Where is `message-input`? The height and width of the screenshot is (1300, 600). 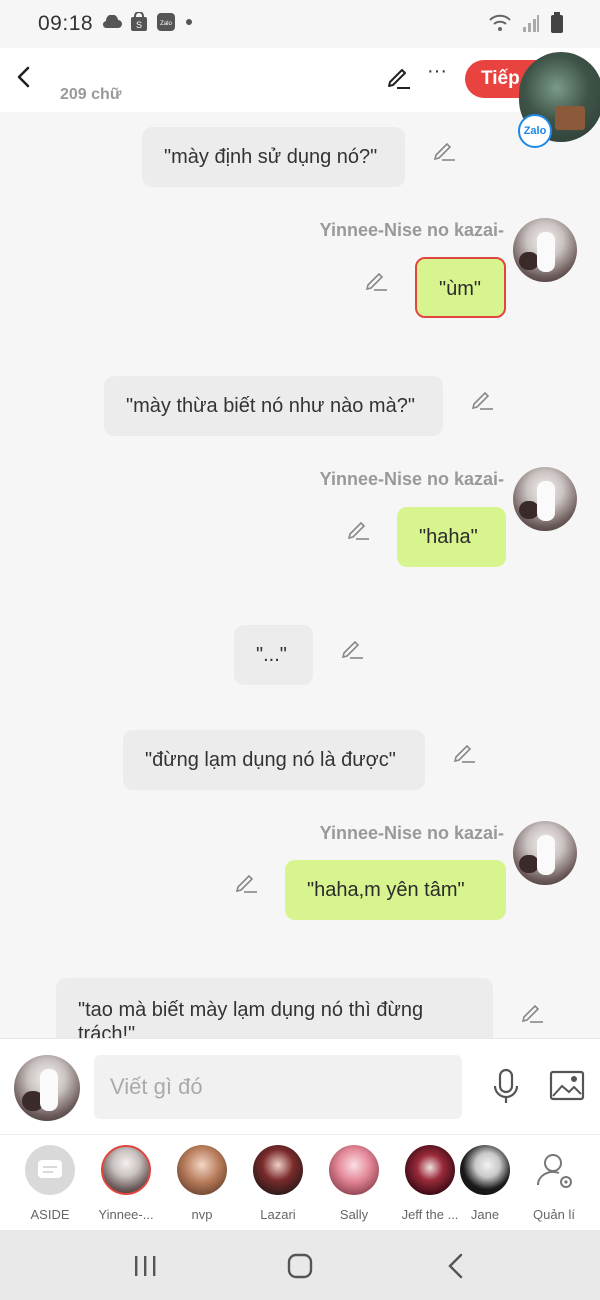
message-input is located at coordinates (278, 1087).